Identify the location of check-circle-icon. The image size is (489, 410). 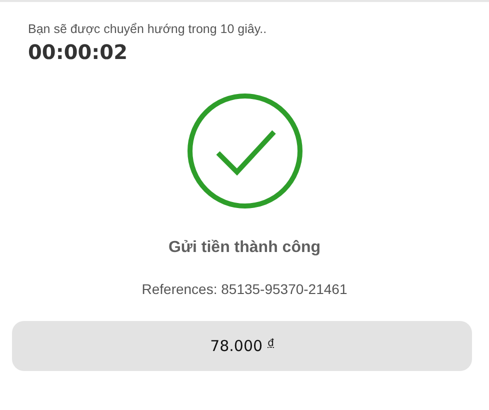
(244, 151).